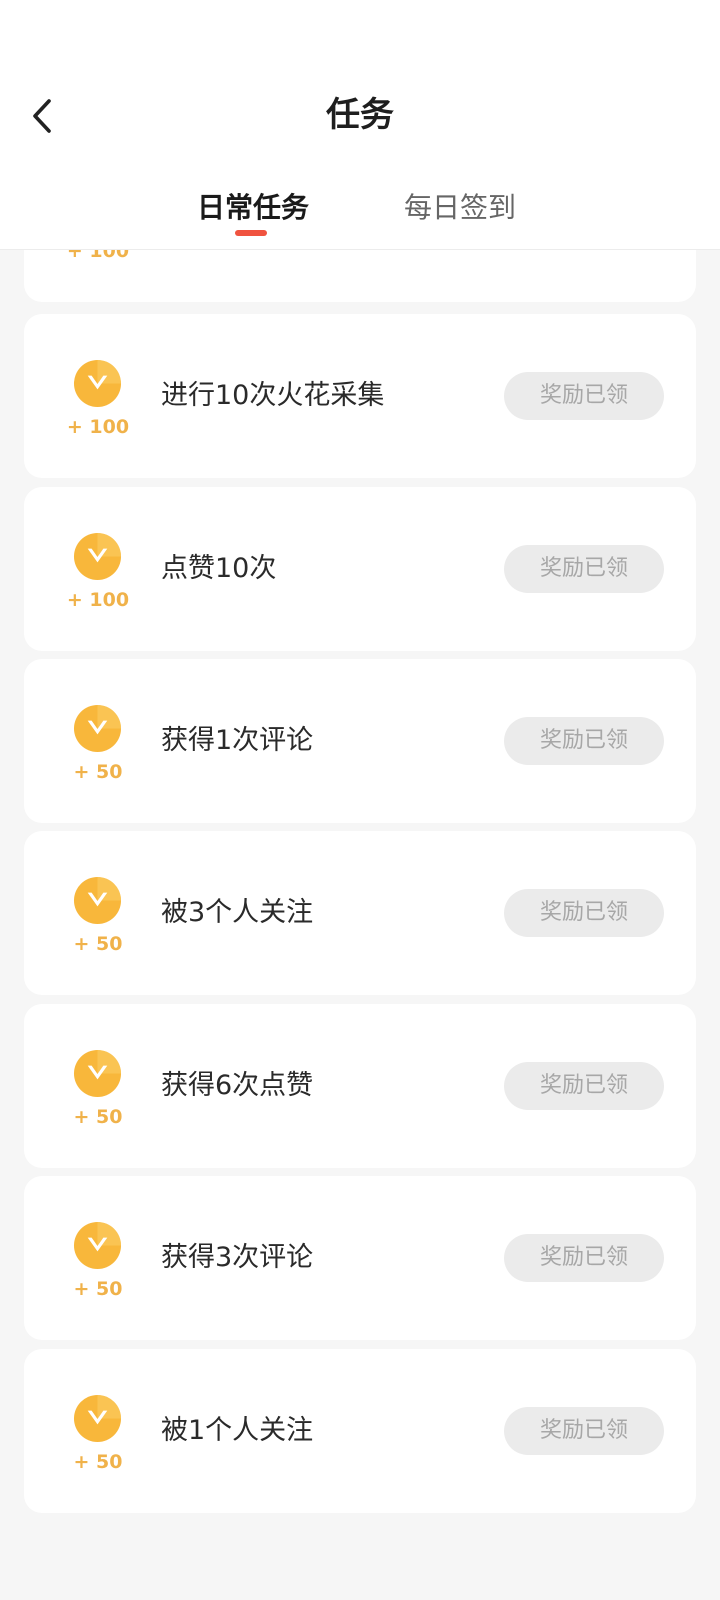 The width and height of the screenshot is (720, 1600). I want to click on task-card: + 50 被3个人关注 奖励已领, so click(360, 913).